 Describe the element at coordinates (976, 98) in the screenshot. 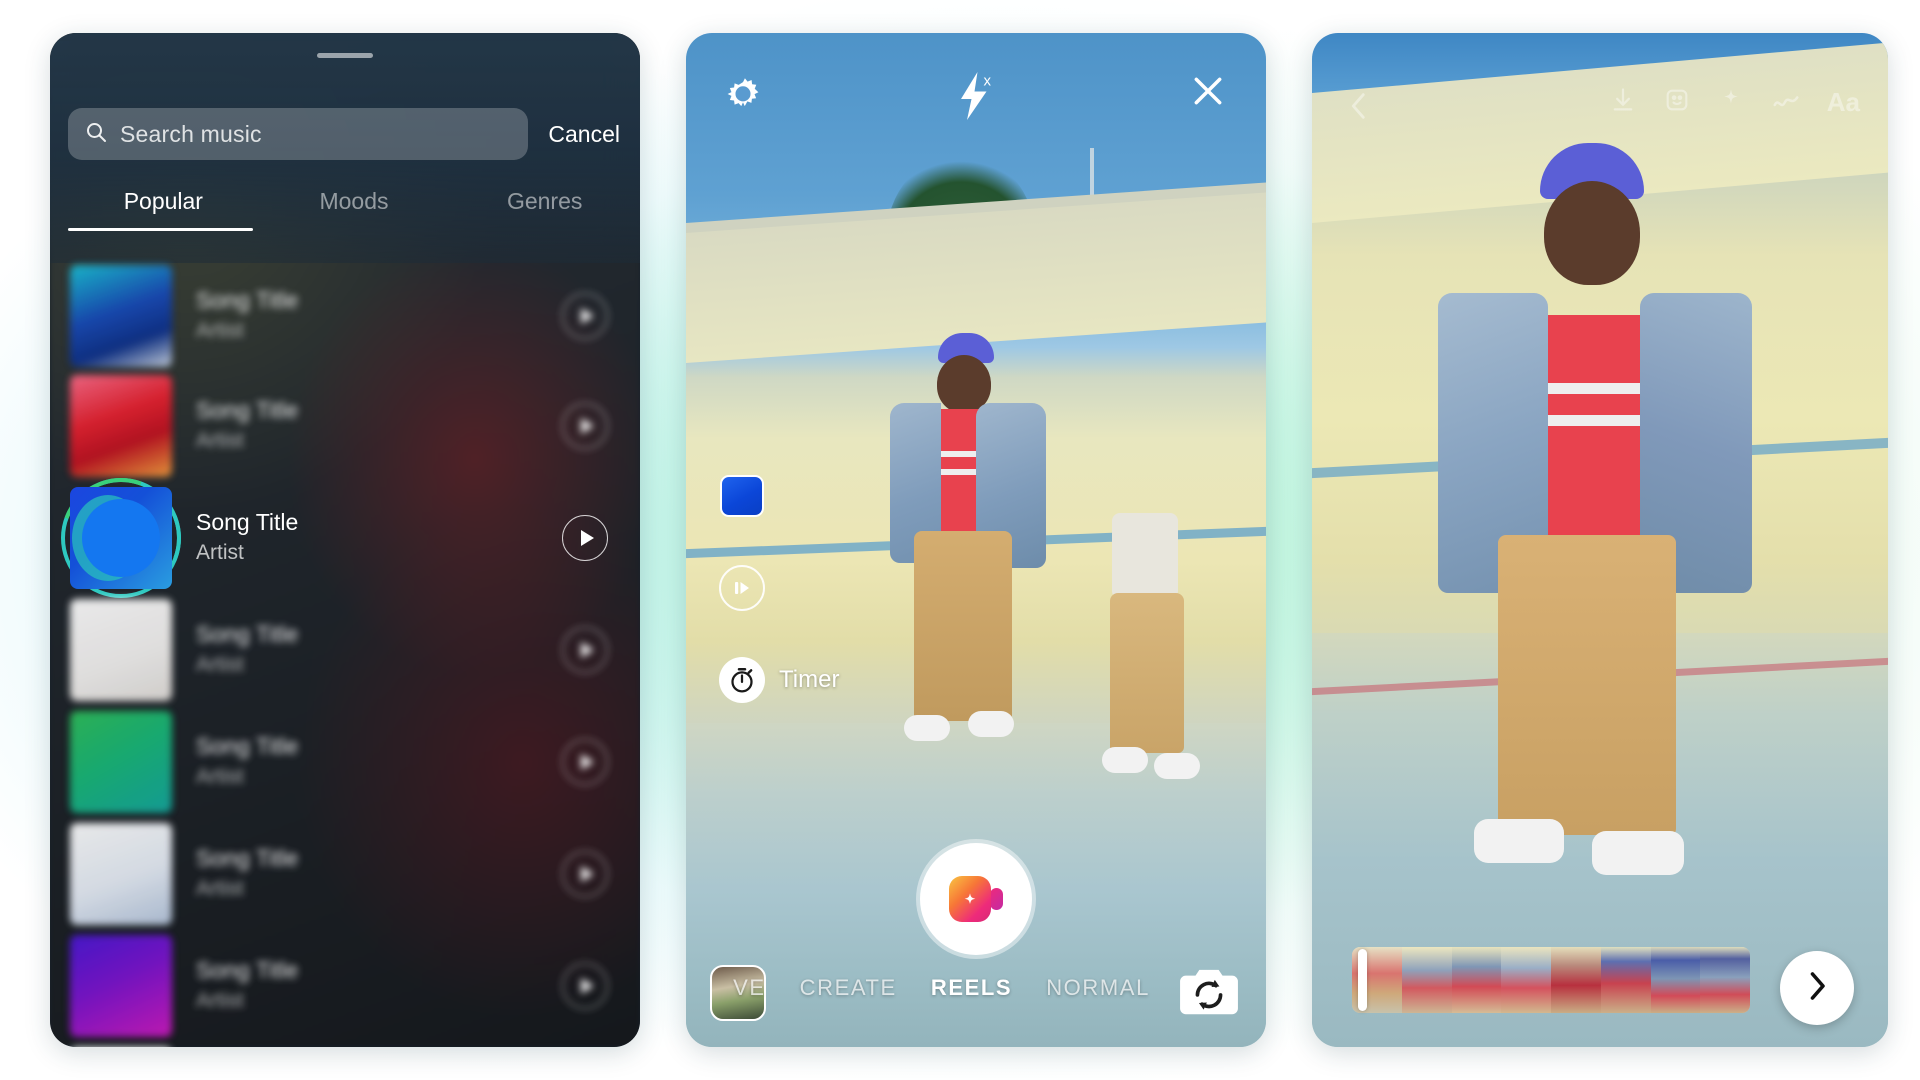

I see `flash-off-icon: x` at that location.